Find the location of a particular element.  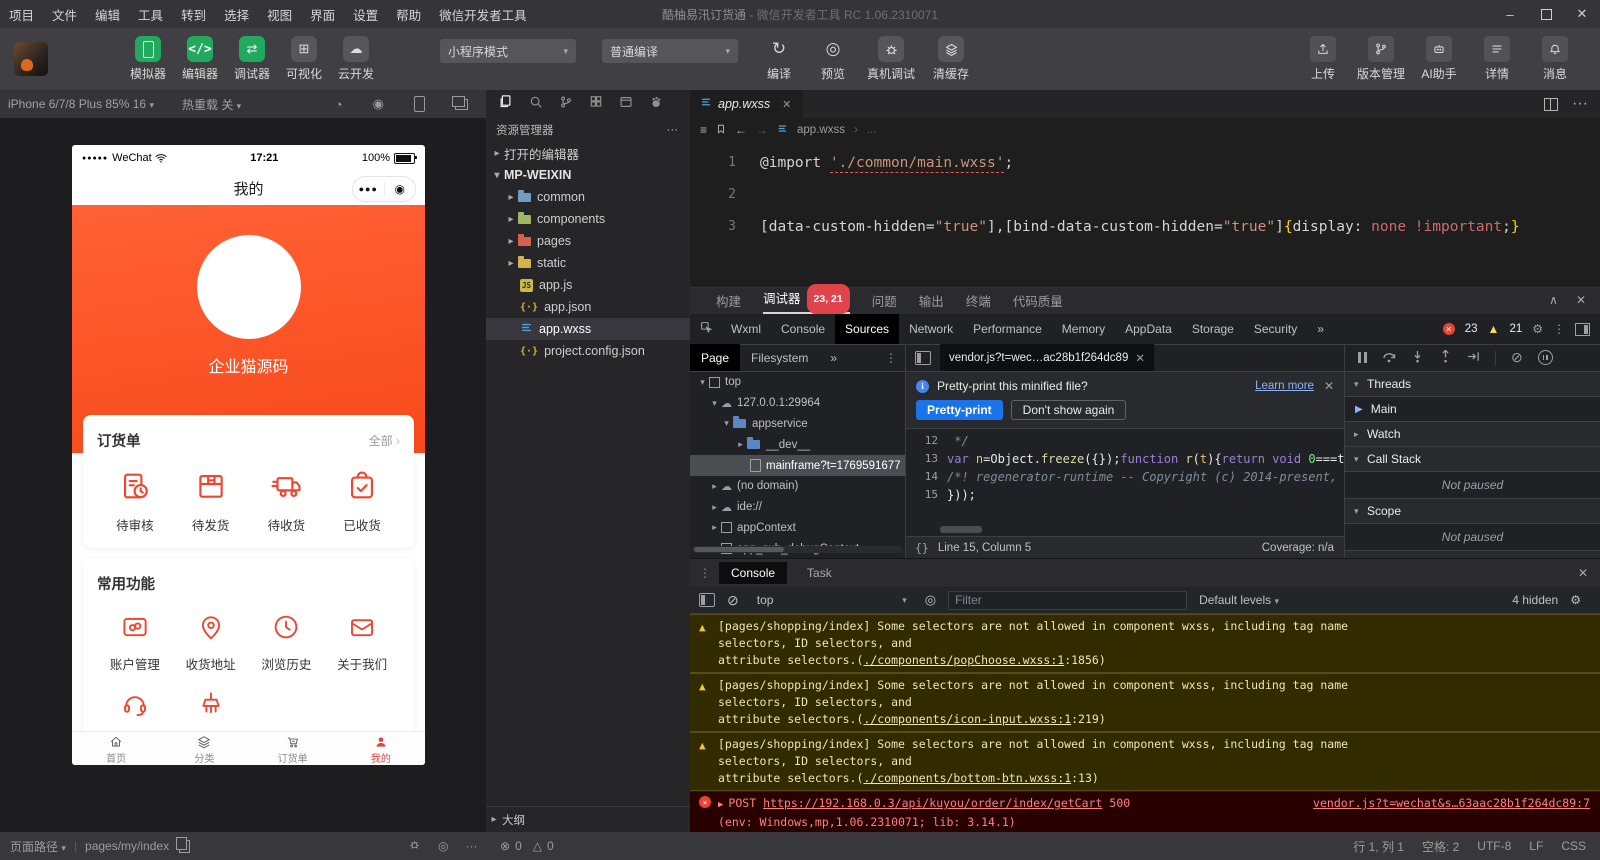

dock-tab-output: 输出 is located at coordinates (931, 300).